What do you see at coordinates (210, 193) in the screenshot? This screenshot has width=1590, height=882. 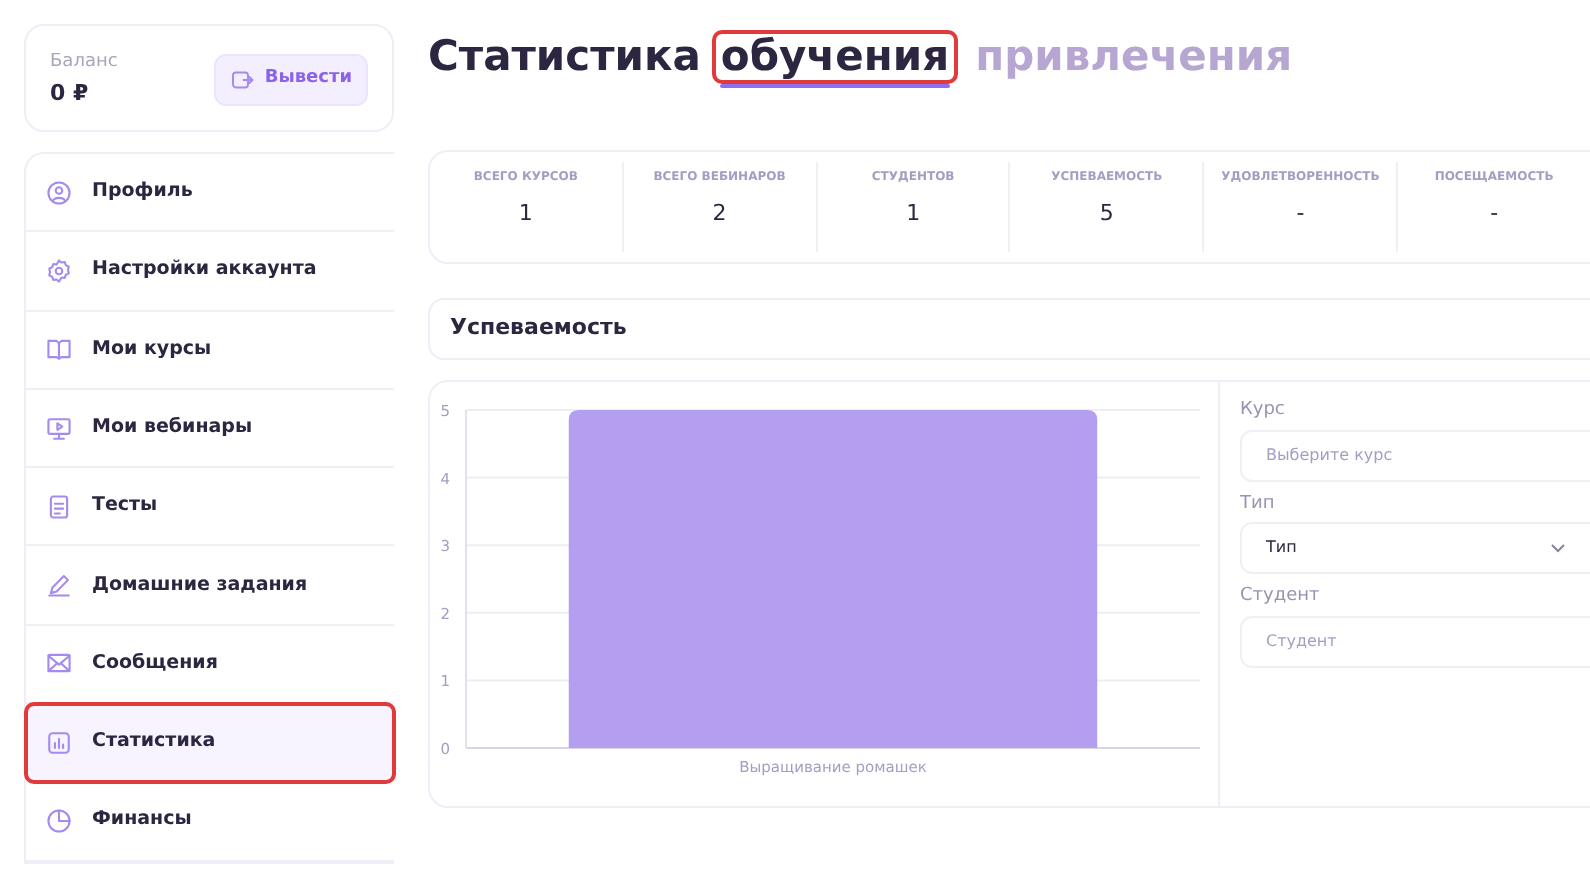 I see `sidebar-item: Профиль` at bounding box center [210, 193].